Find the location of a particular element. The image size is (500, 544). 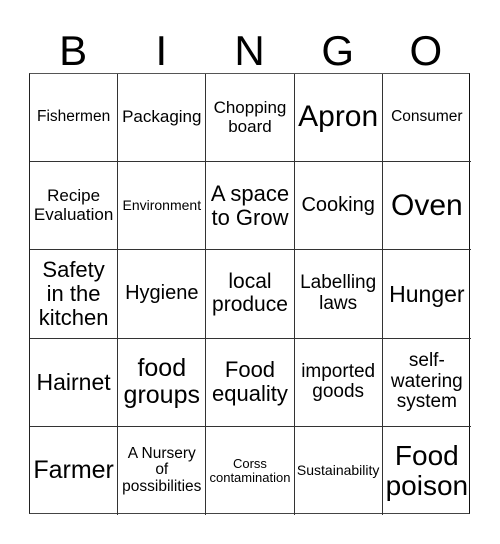

cell-text: Environment is located at coordinates (162, 205).